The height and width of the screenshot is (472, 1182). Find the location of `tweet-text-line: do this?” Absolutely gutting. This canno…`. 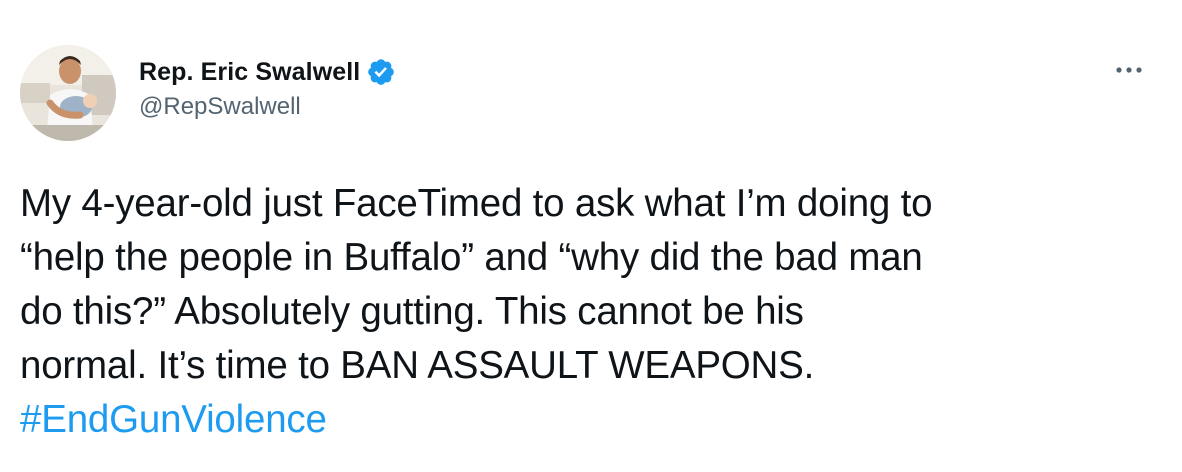

tweet-text-line: do this?” Absolutely gutting. This canno… is located at coordinates (412, 311).